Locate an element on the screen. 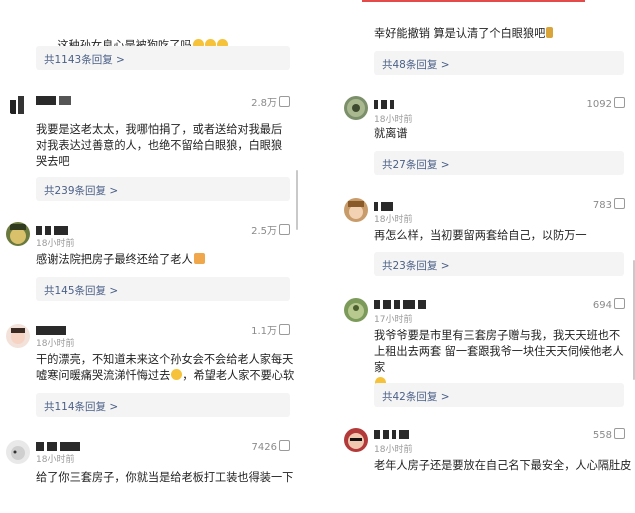 The width and height of the screenshot is (635, 513). like-button: 2.5万 is located at coordinates (270, 229).